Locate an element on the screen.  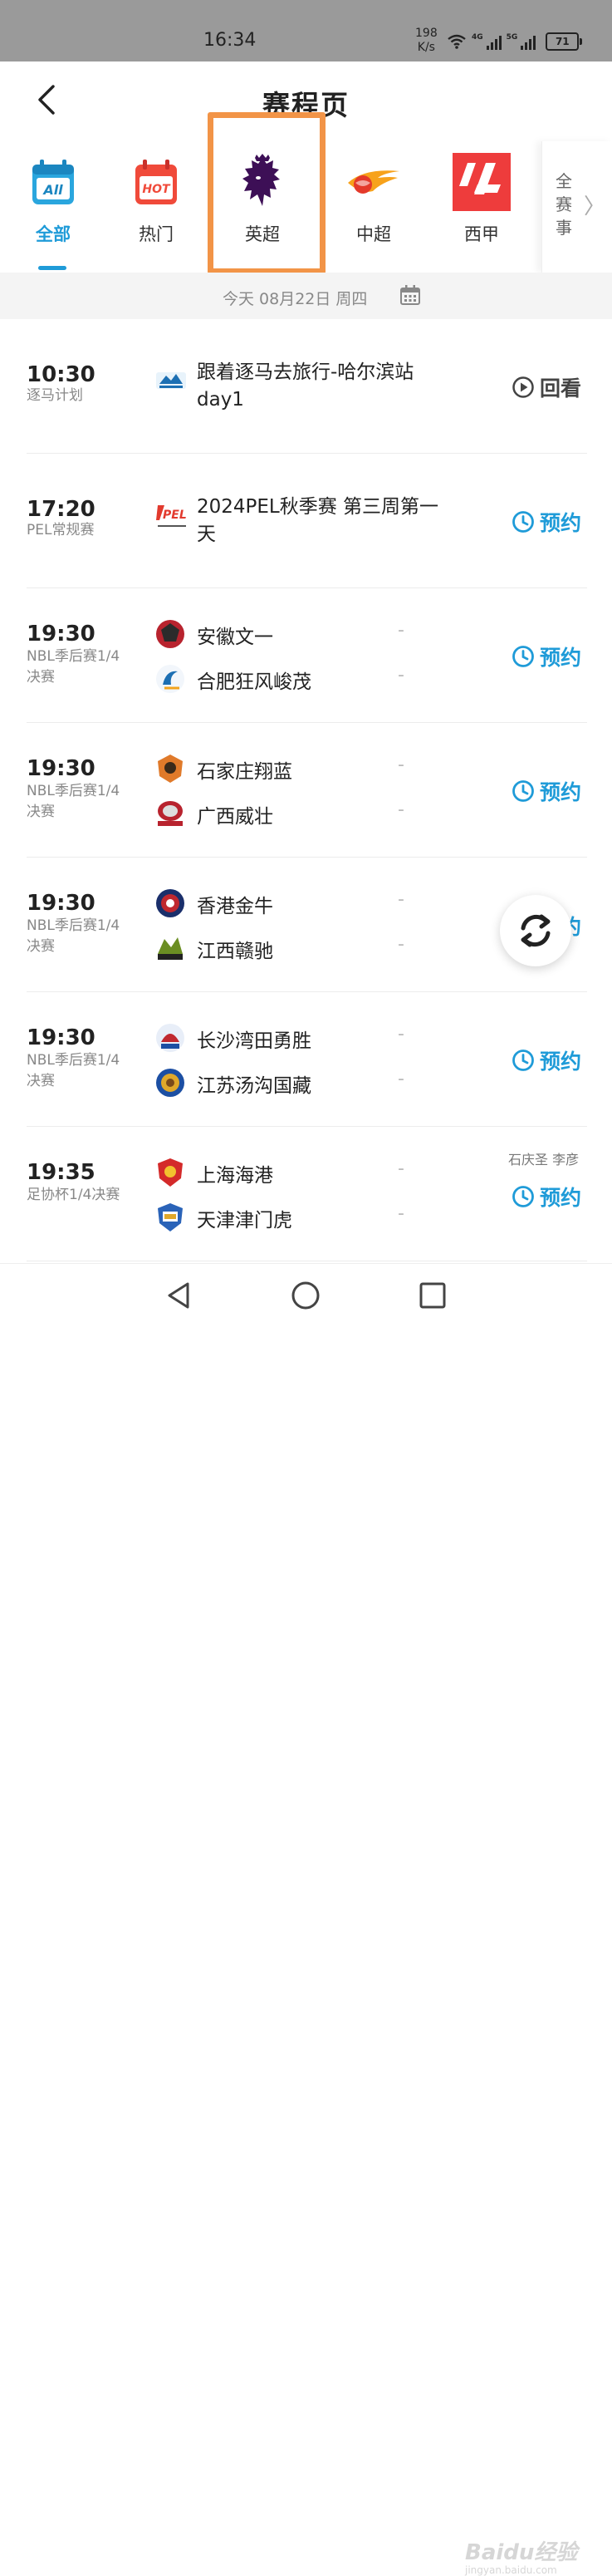
all-icon: All is located at coordinates (53, 182).